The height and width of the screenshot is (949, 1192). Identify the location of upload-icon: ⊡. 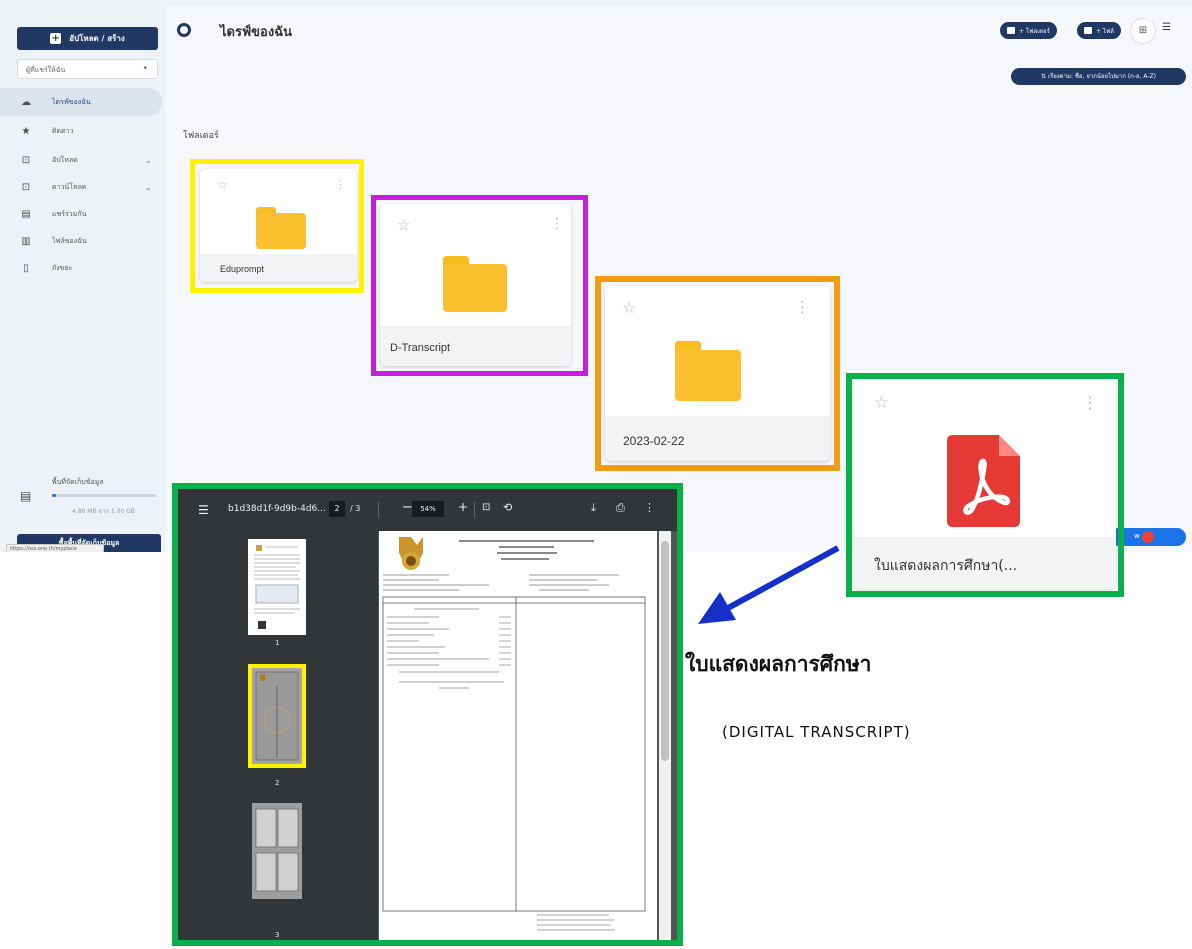
(26, 160).